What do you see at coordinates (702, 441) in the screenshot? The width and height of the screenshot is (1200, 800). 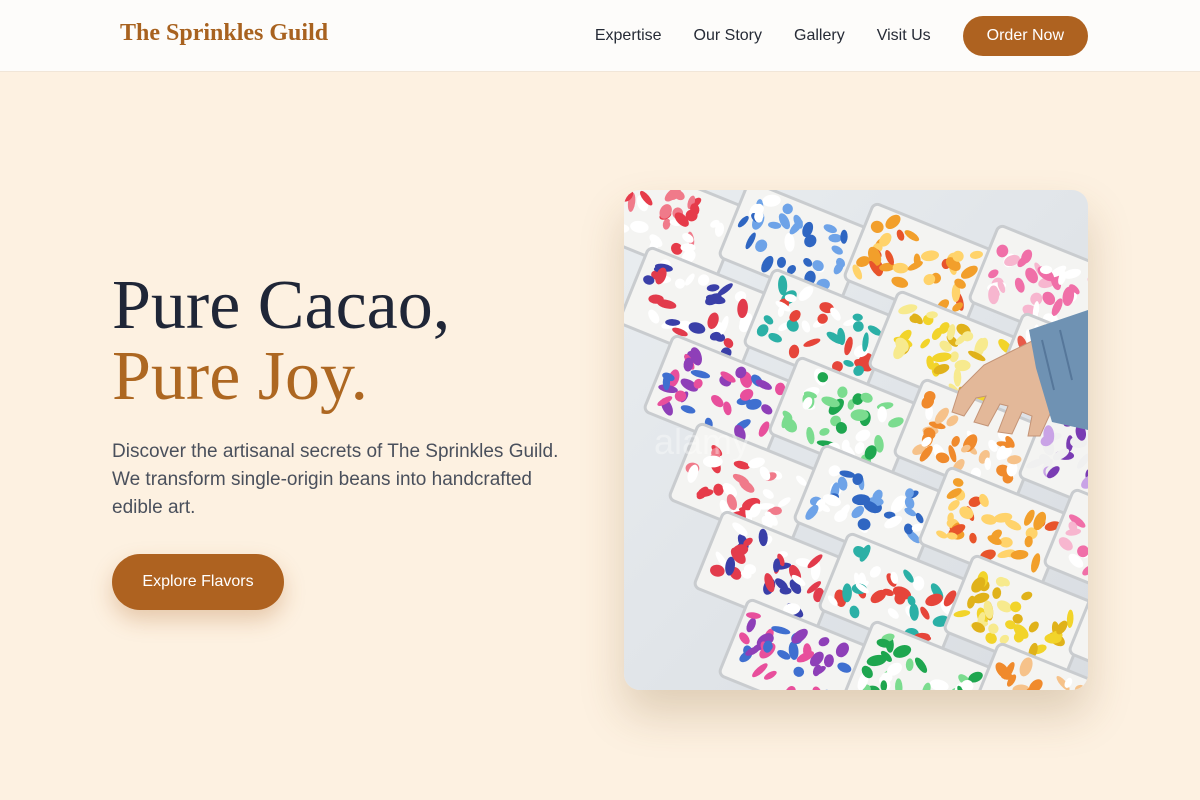 I see `watermark-text: alamy` at bounding box center [702, 441].